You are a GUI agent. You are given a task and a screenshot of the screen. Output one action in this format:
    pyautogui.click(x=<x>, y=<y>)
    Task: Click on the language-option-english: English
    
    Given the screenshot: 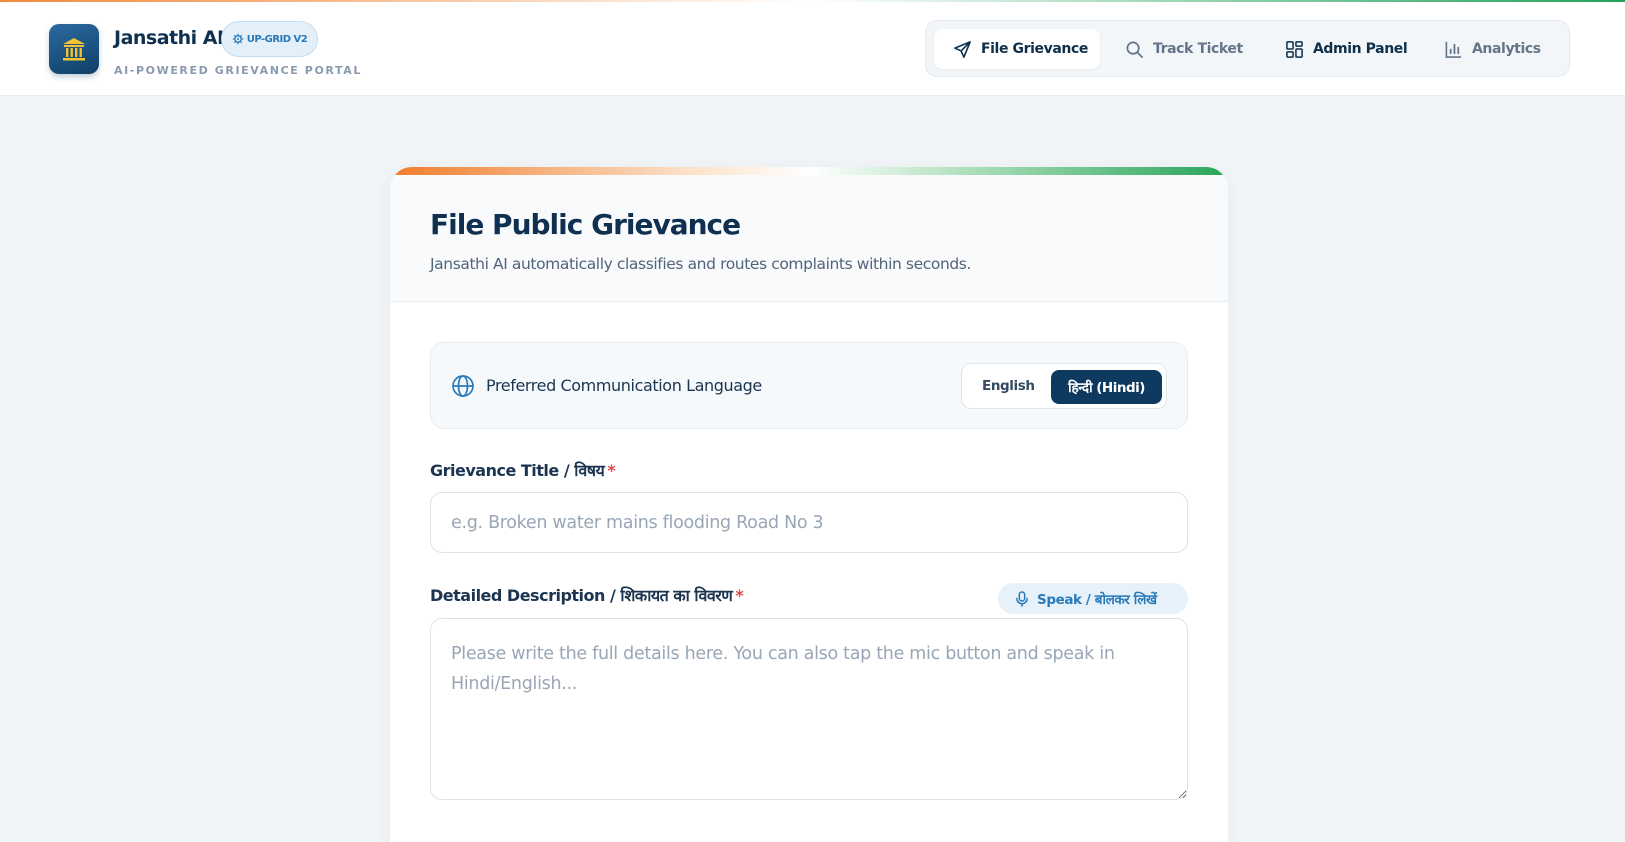 What is the action you would take?
    pyautogui.click(x=1008, y=386)
    